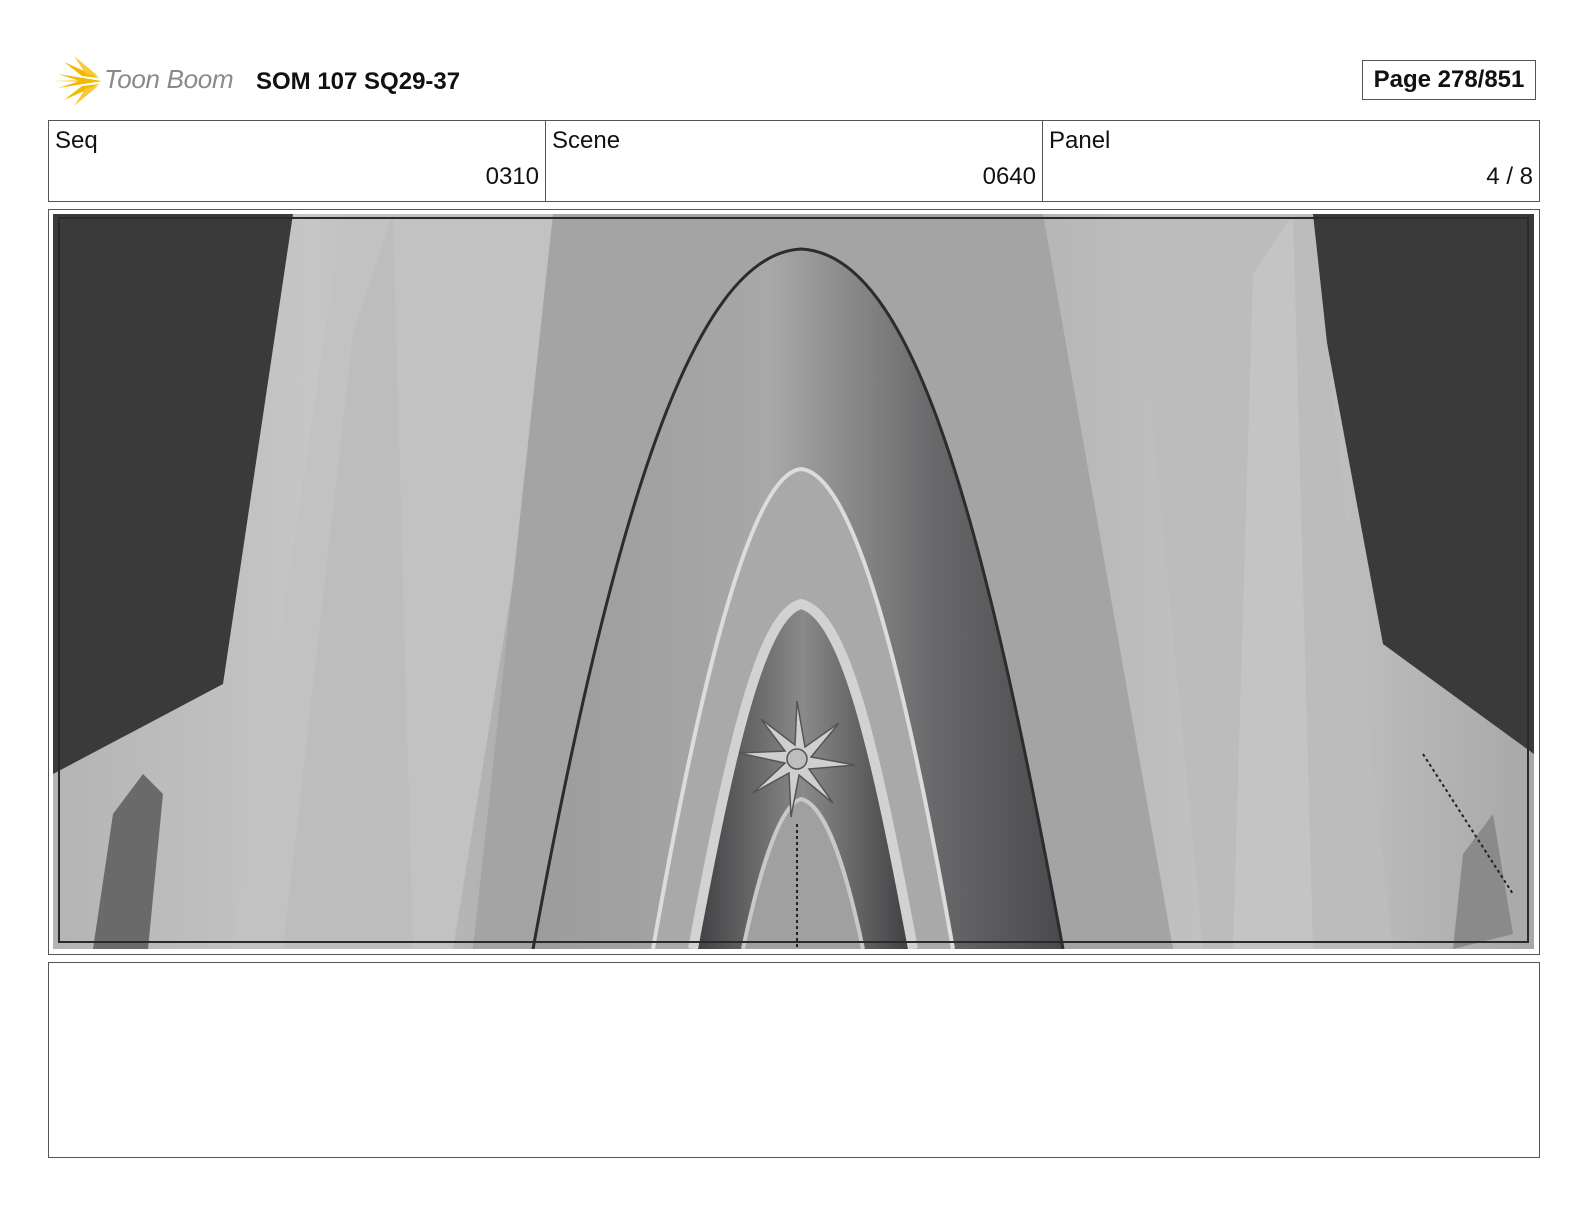 The image size is (1584, 1224). What do you see at coordinates (76, 140) in the screenshot?
I see `seq-label: Seq` at bounding box center [76, 140].